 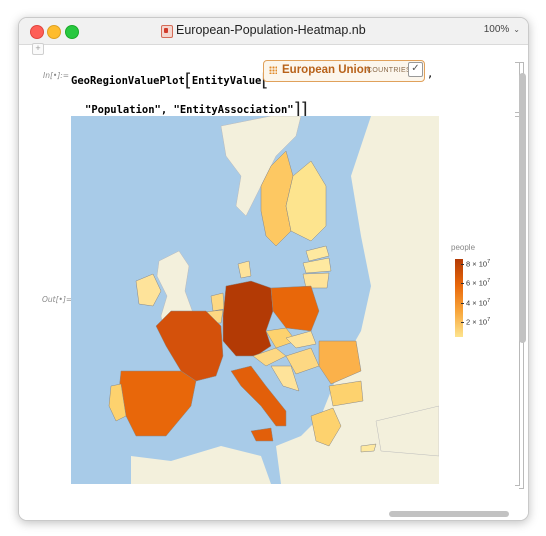 What do you see at coordinates (459, 298) in the screenshot?
I see `legend-color-bar` at bounding box center [459, 298].